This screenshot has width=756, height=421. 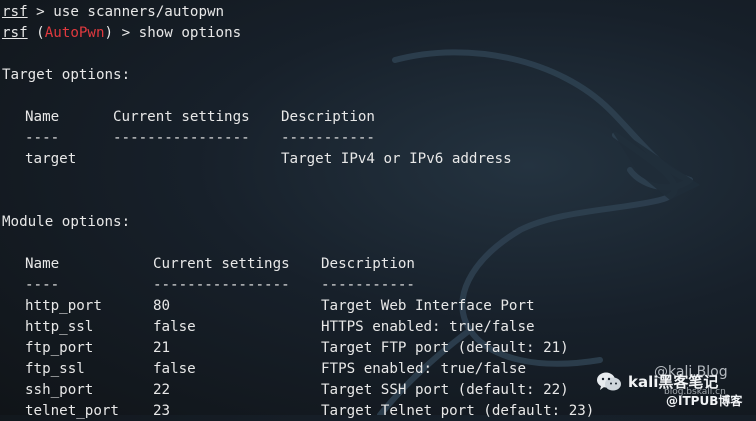 What do you see at coordinates (66, 222) in the screenshot?
I see `module-options-header: Module options:` at bounding box center [66, 222].